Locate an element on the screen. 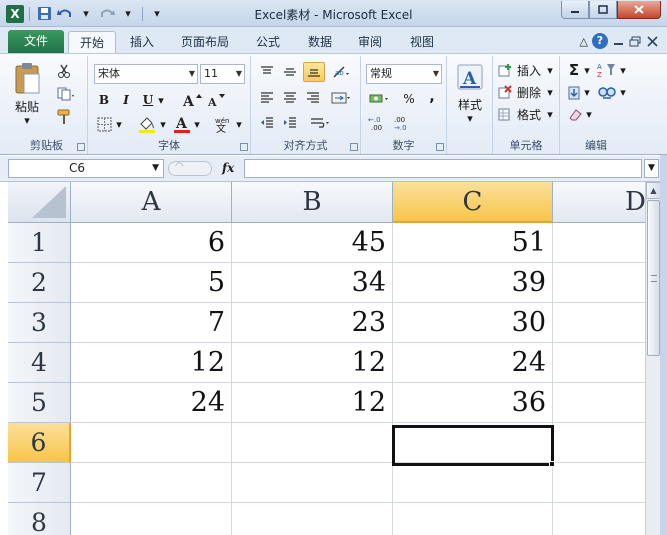  column-header-c: C is located at coordinates (473, 202).